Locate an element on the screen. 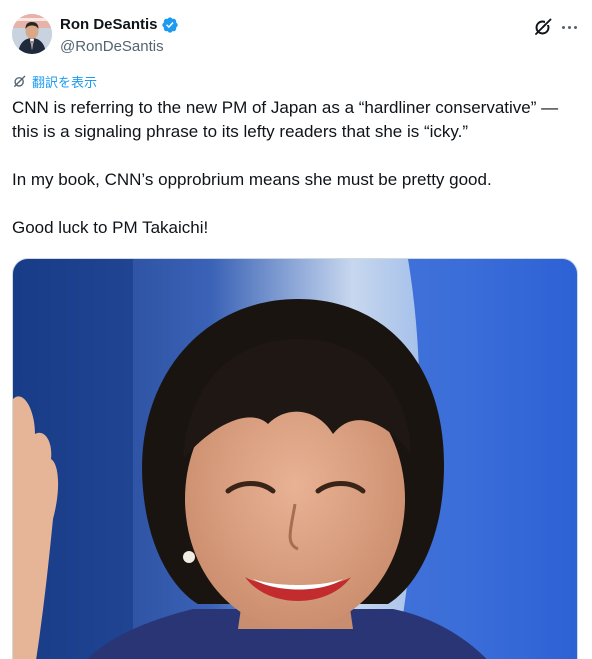 This screenshot has height=659, width=592. more-icon is located at coordinates (569, 27).